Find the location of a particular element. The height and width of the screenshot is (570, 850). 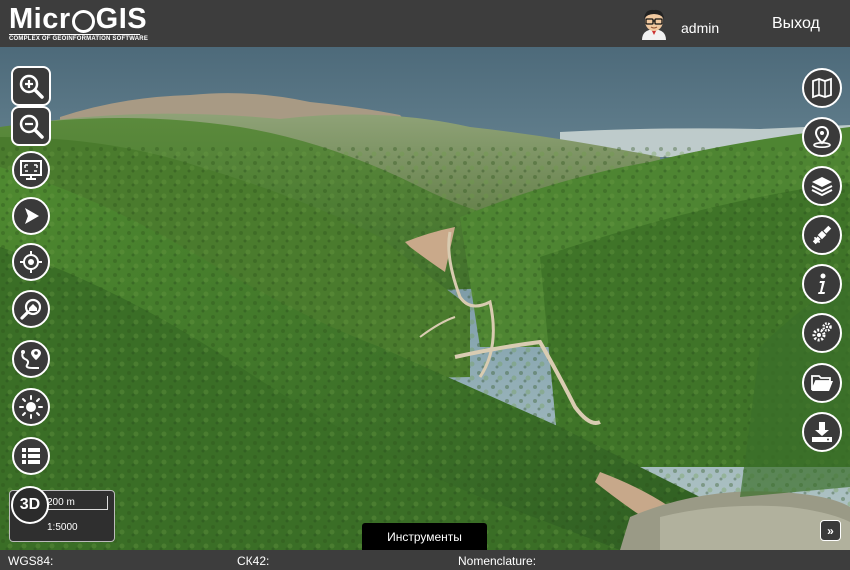

expand-panel-button: » is located at coordinates (830, 530).